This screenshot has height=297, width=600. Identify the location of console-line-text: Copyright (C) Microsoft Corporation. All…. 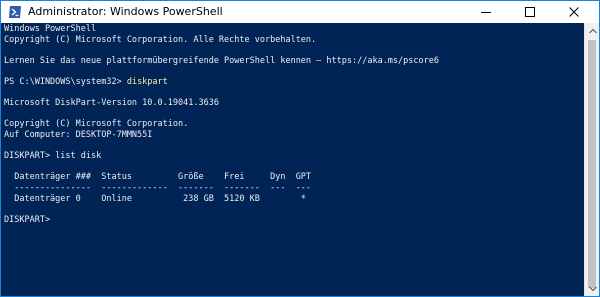
(160, 39).